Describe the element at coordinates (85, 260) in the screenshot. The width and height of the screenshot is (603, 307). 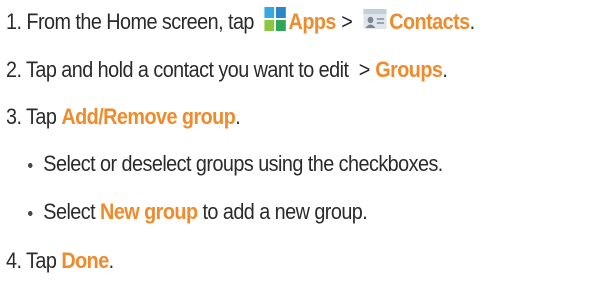
I see `done-label: Done` at that location.